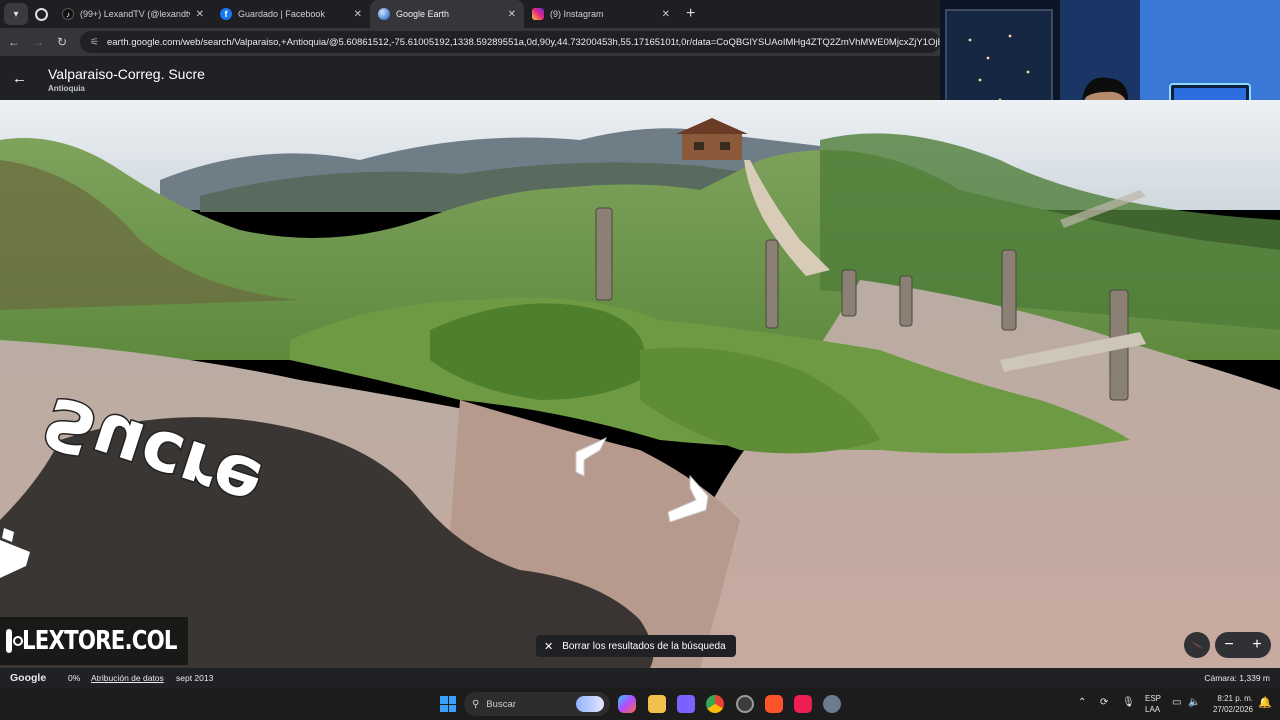 Image resolution: width=1280 pixels, height=720 pixels. Describe the element at coordinates (94, 42) in the screenshot. I see `site-info-icon: ⚟` at that location.